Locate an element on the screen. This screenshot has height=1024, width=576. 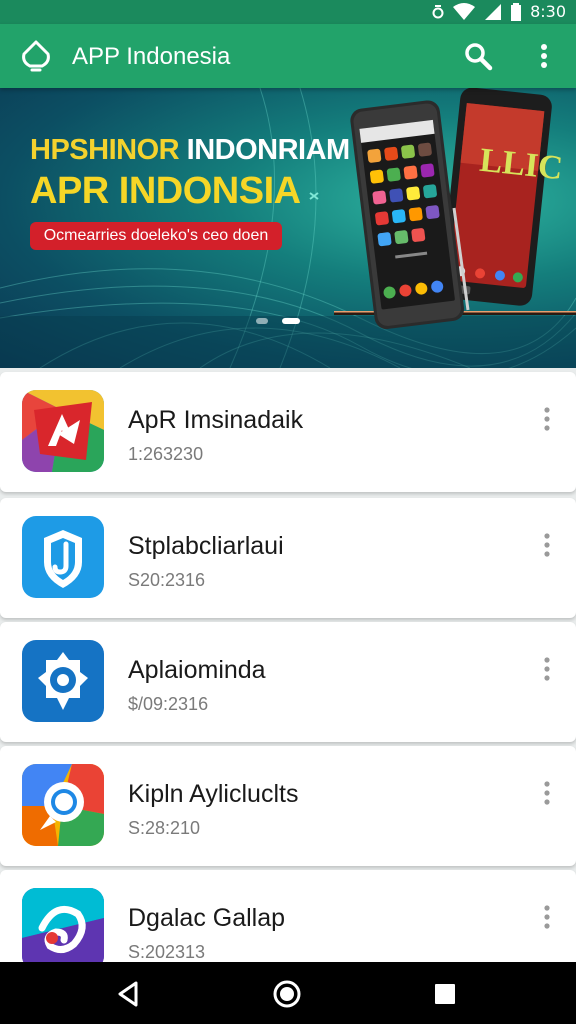
status-icons: 8:30 is located at coordinates (499, 11).